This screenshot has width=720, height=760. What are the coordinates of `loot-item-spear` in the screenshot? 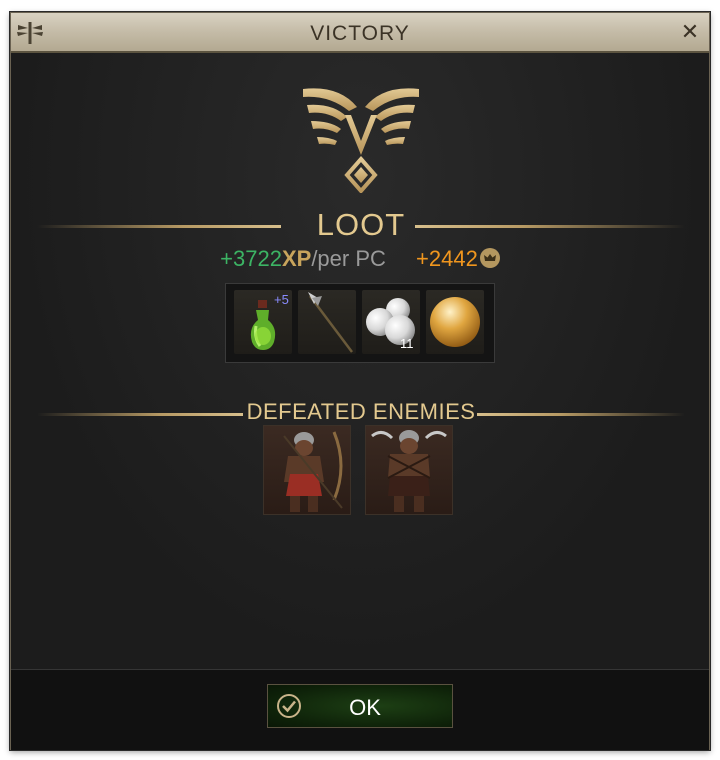 It's located at (327, 322).